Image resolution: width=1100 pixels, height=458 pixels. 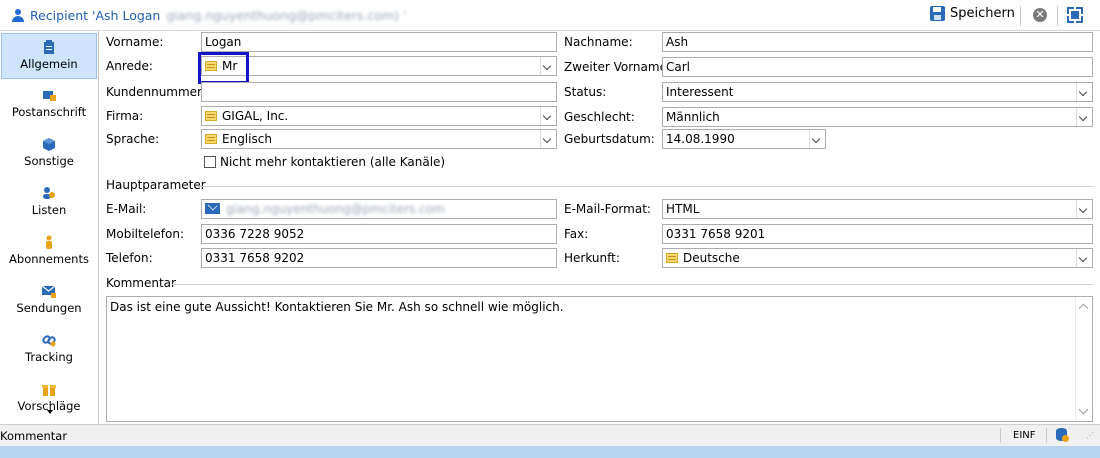 What do you see at coordinates (877, 92) in the screenshot?
I see `status-select: Interessent` at bounding box center [877, 92].